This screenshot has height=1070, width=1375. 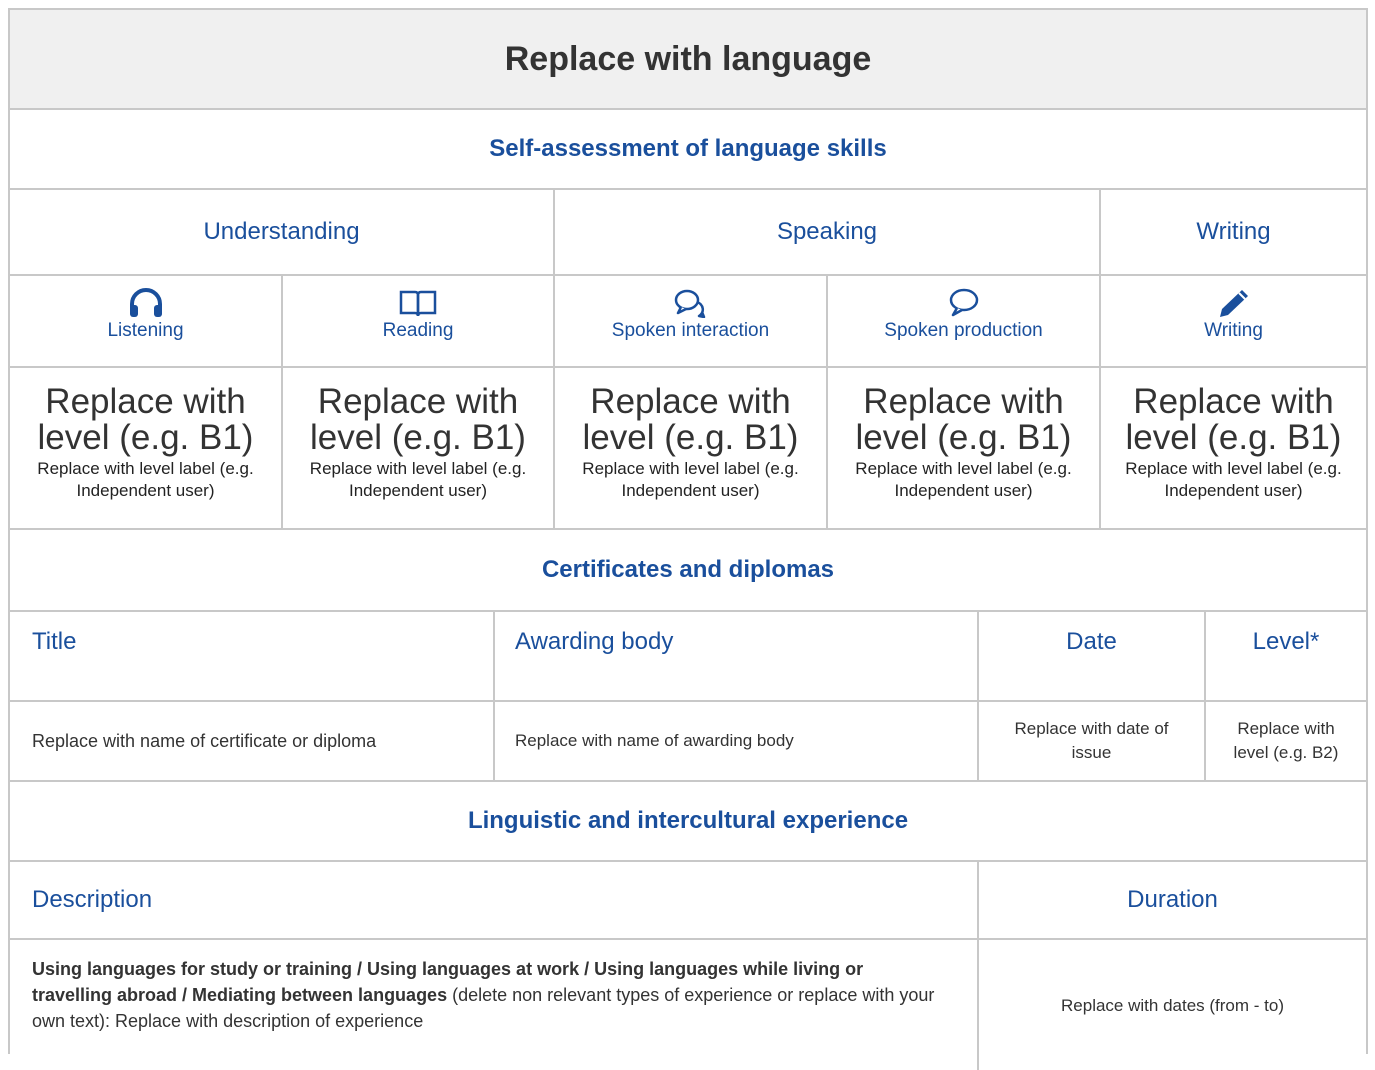 I want to click on title-row: Replace with language, so click(x=688, y=60).